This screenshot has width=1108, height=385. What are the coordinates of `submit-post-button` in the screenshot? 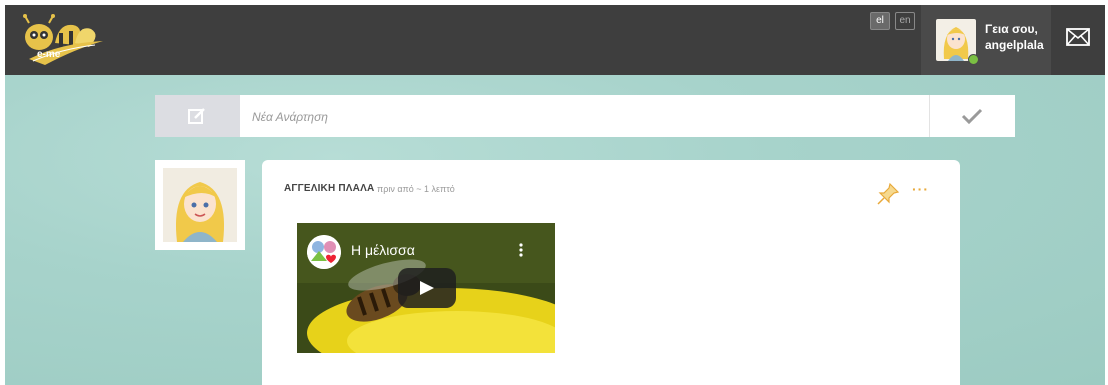 It's located at (972, 116).